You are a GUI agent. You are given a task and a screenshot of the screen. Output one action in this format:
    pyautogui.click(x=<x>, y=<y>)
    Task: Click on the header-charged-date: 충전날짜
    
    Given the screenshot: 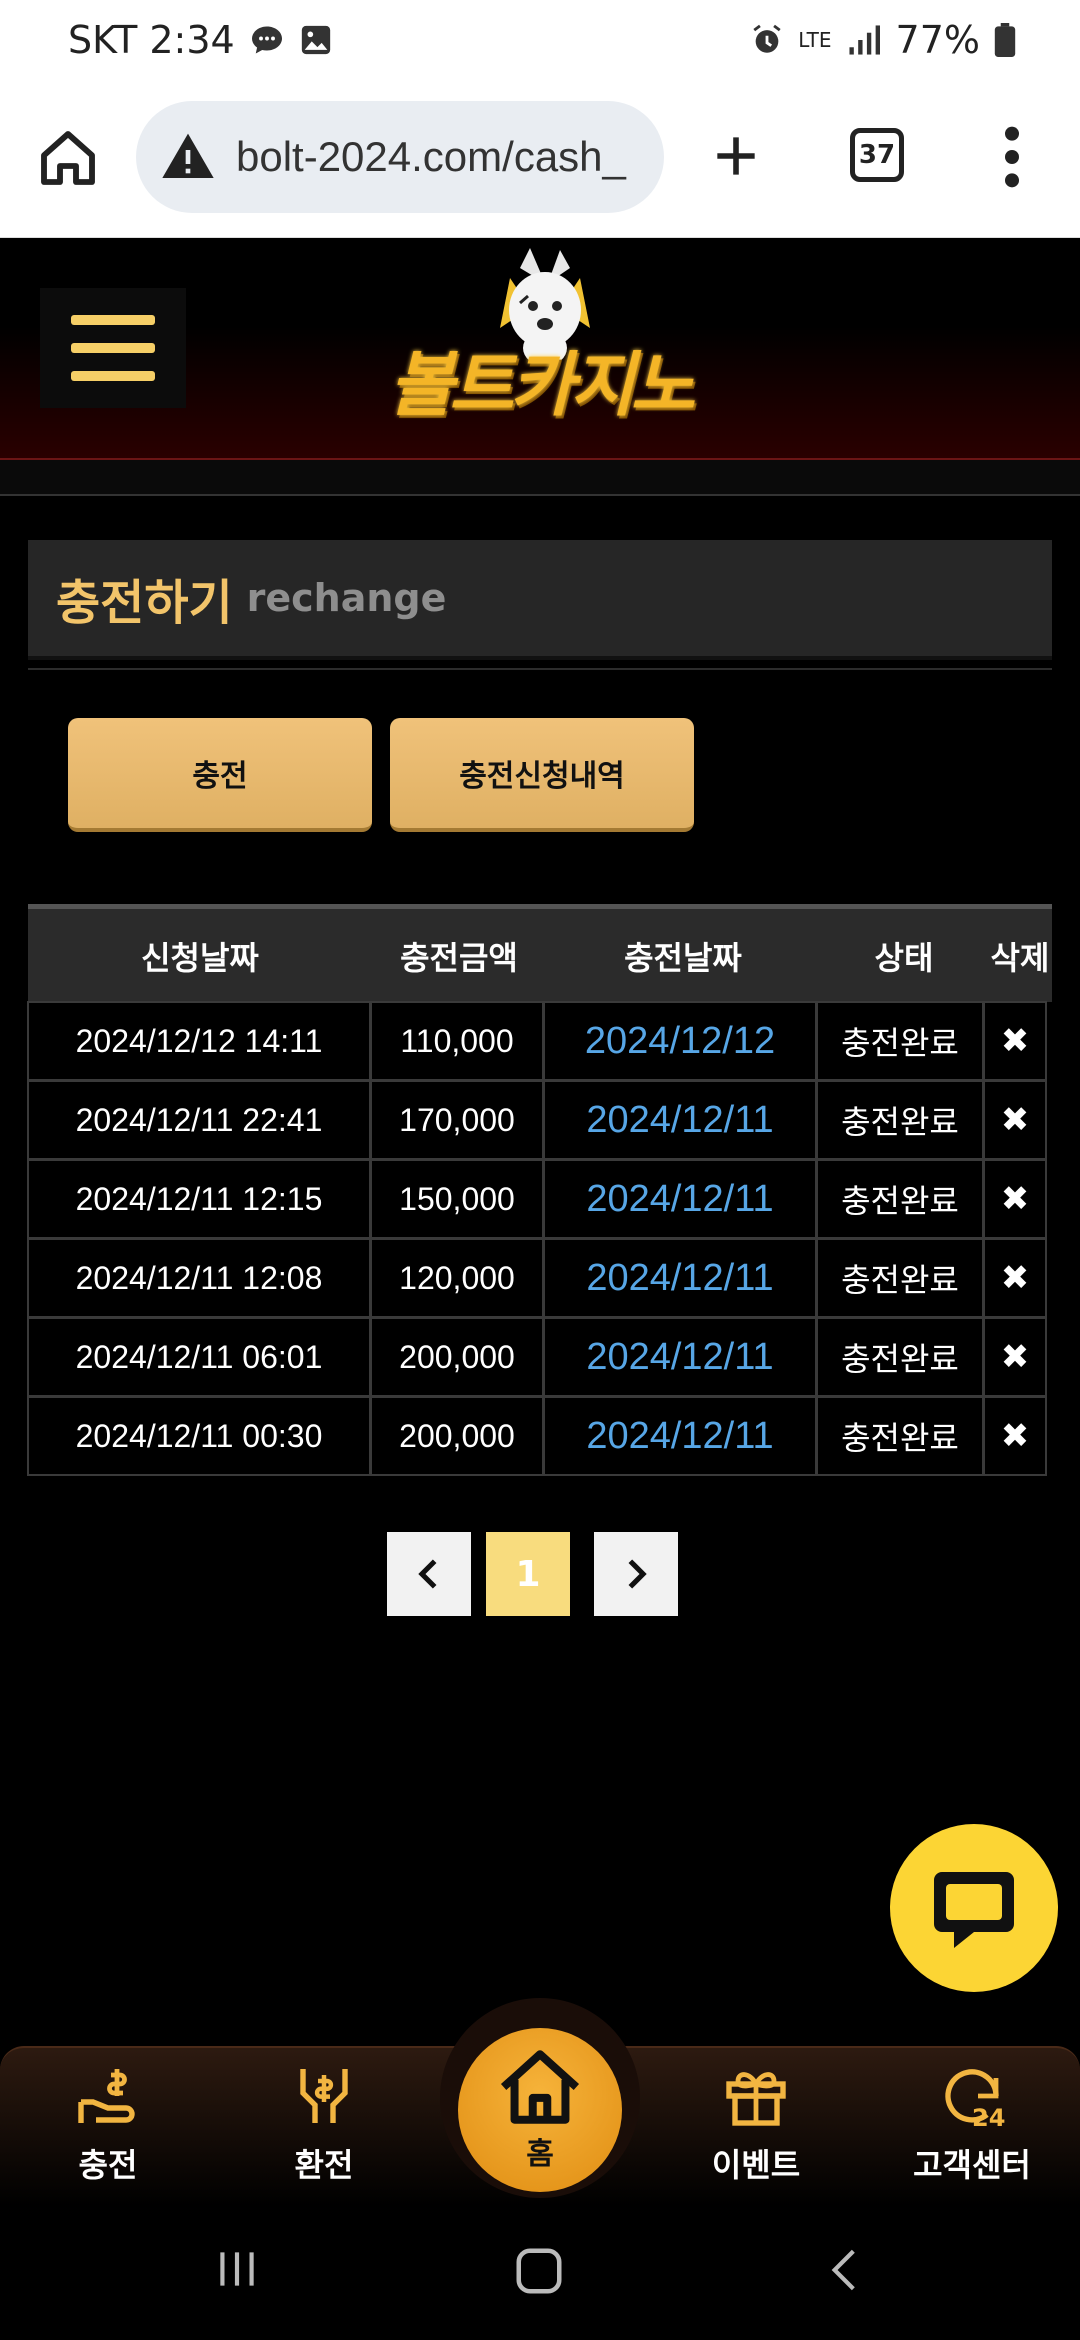 What is the action you would take?
    pyautogui.click(x=683, y=957)
    